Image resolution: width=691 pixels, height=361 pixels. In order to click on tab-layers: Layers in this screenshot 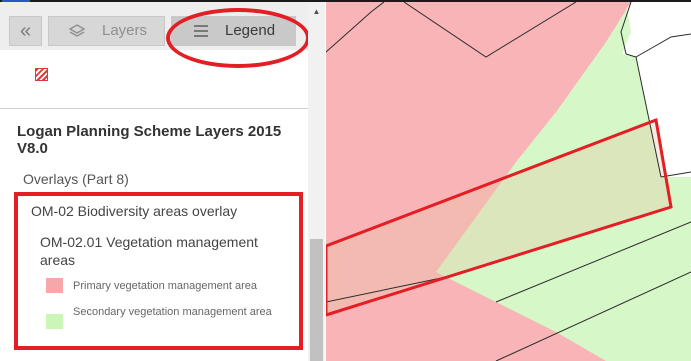, I will do `click(106, 31)`.